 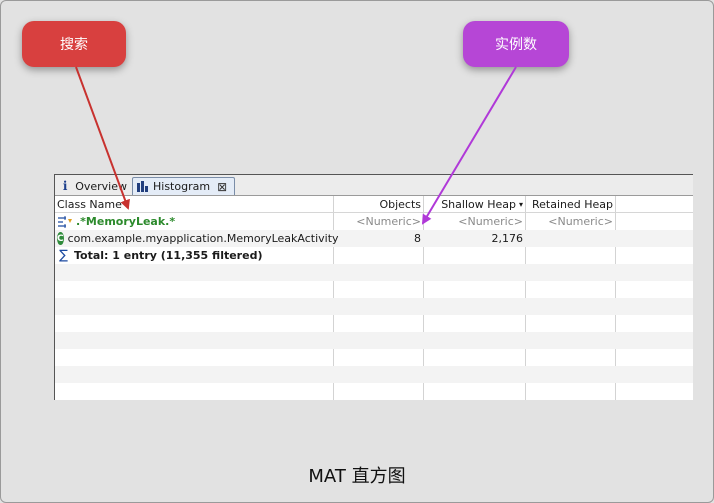 I want to click on class-name-filter-value: .*MemoryLeak.*, so click(x=126, y=221).